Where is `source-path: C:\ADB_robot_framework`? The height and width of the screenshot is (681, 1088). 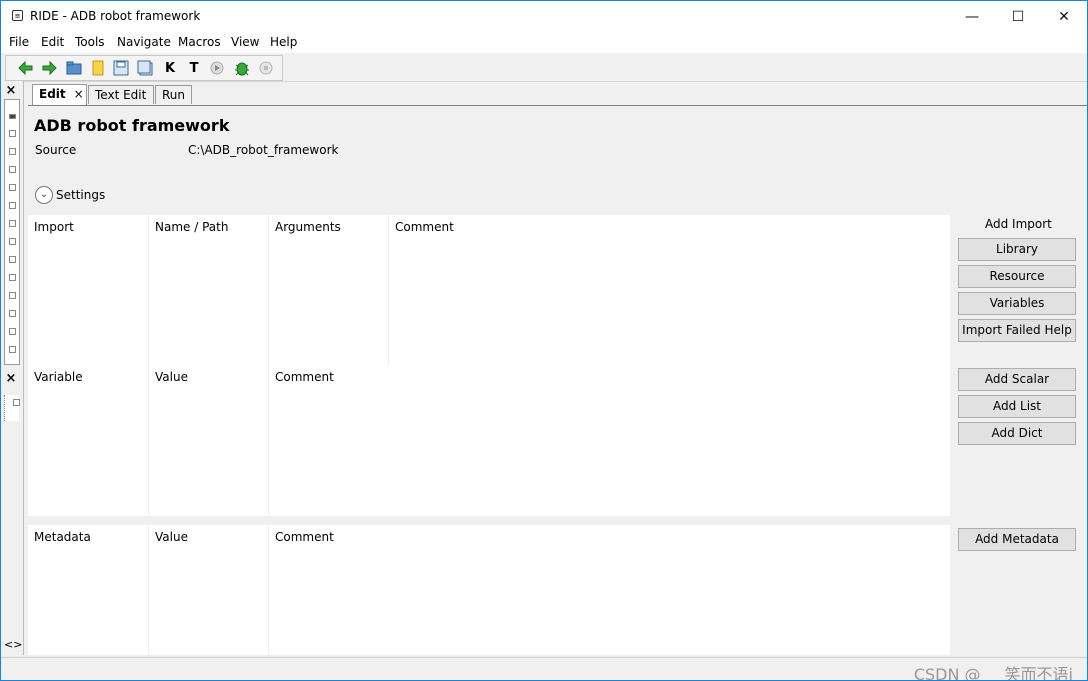
source-path: C:\ADB_robot_framework is located at coordinates (263, 150).